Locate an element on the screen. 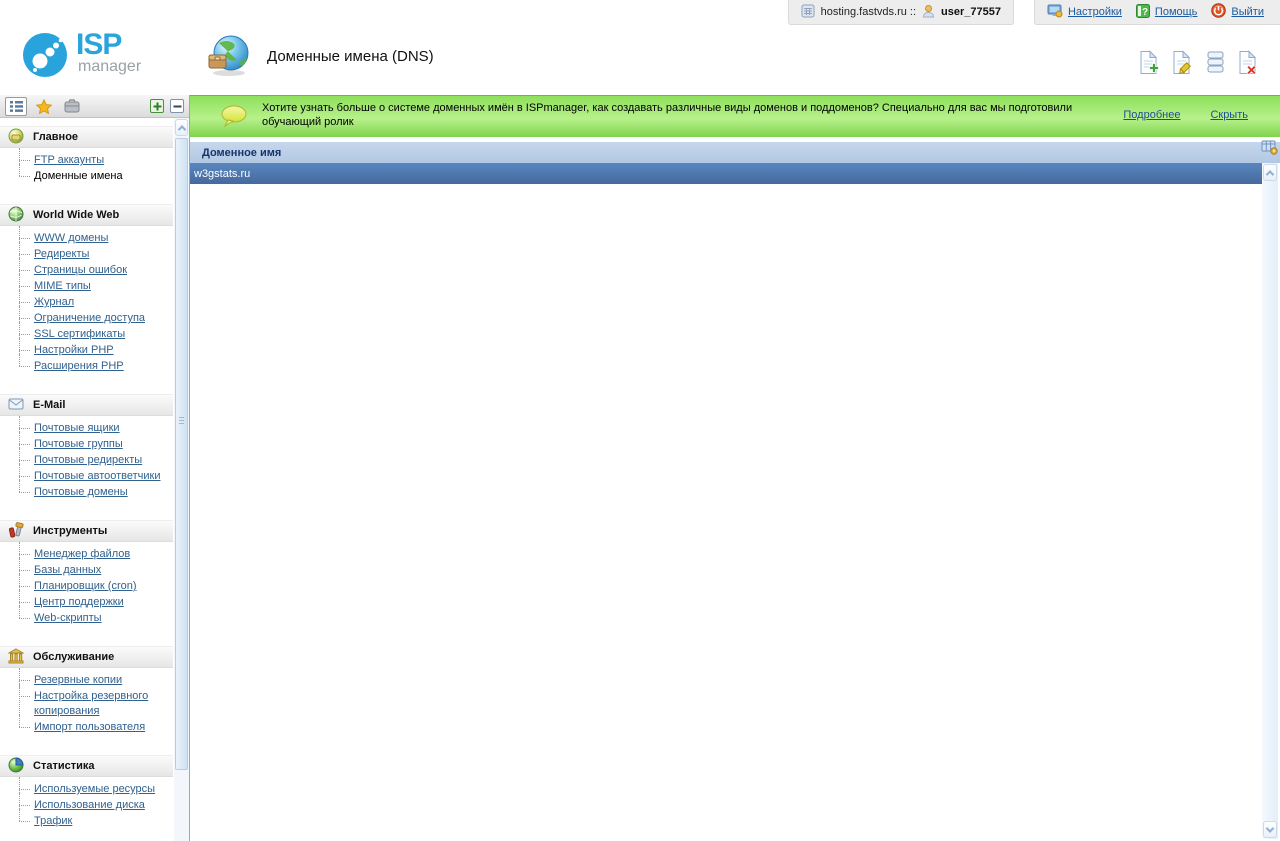 The height and width of the screenshot is (841, 1280). archive-case-icon is located at coordinates (72, 106).